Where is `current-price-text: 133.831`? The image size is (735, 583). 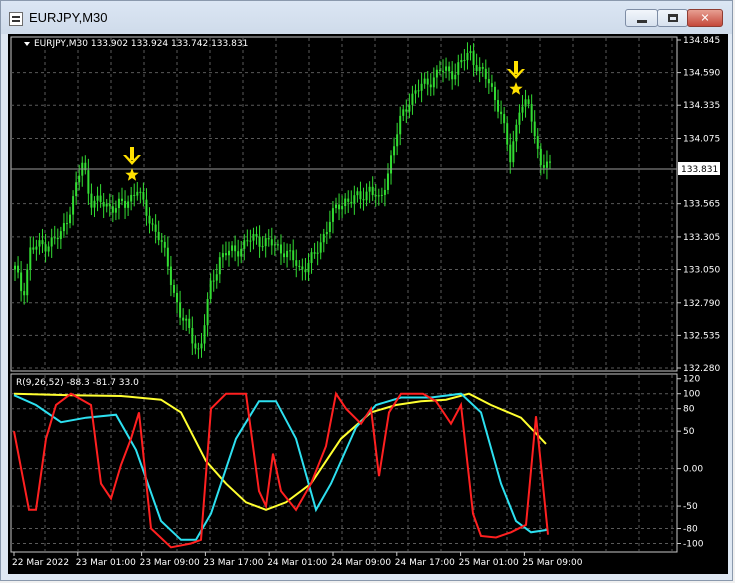
current-price-text: 133.831 is located at coordinates (699, 170).